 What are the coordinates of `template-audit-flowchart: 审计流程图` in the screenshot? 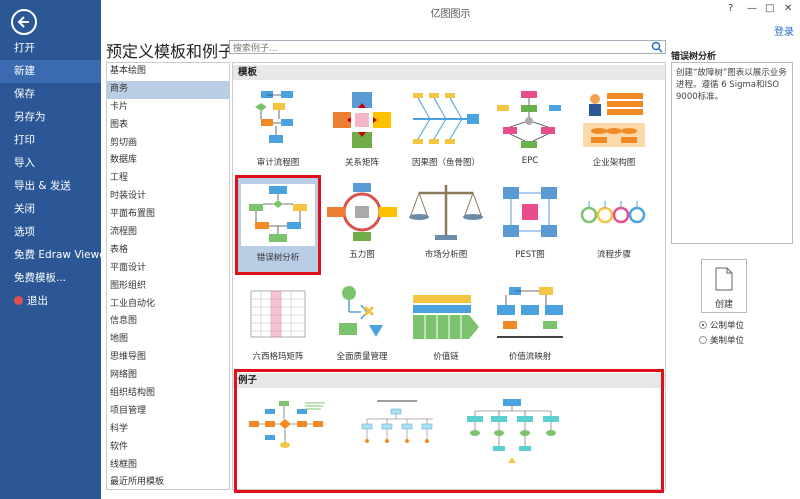 It's located at (278, 129).